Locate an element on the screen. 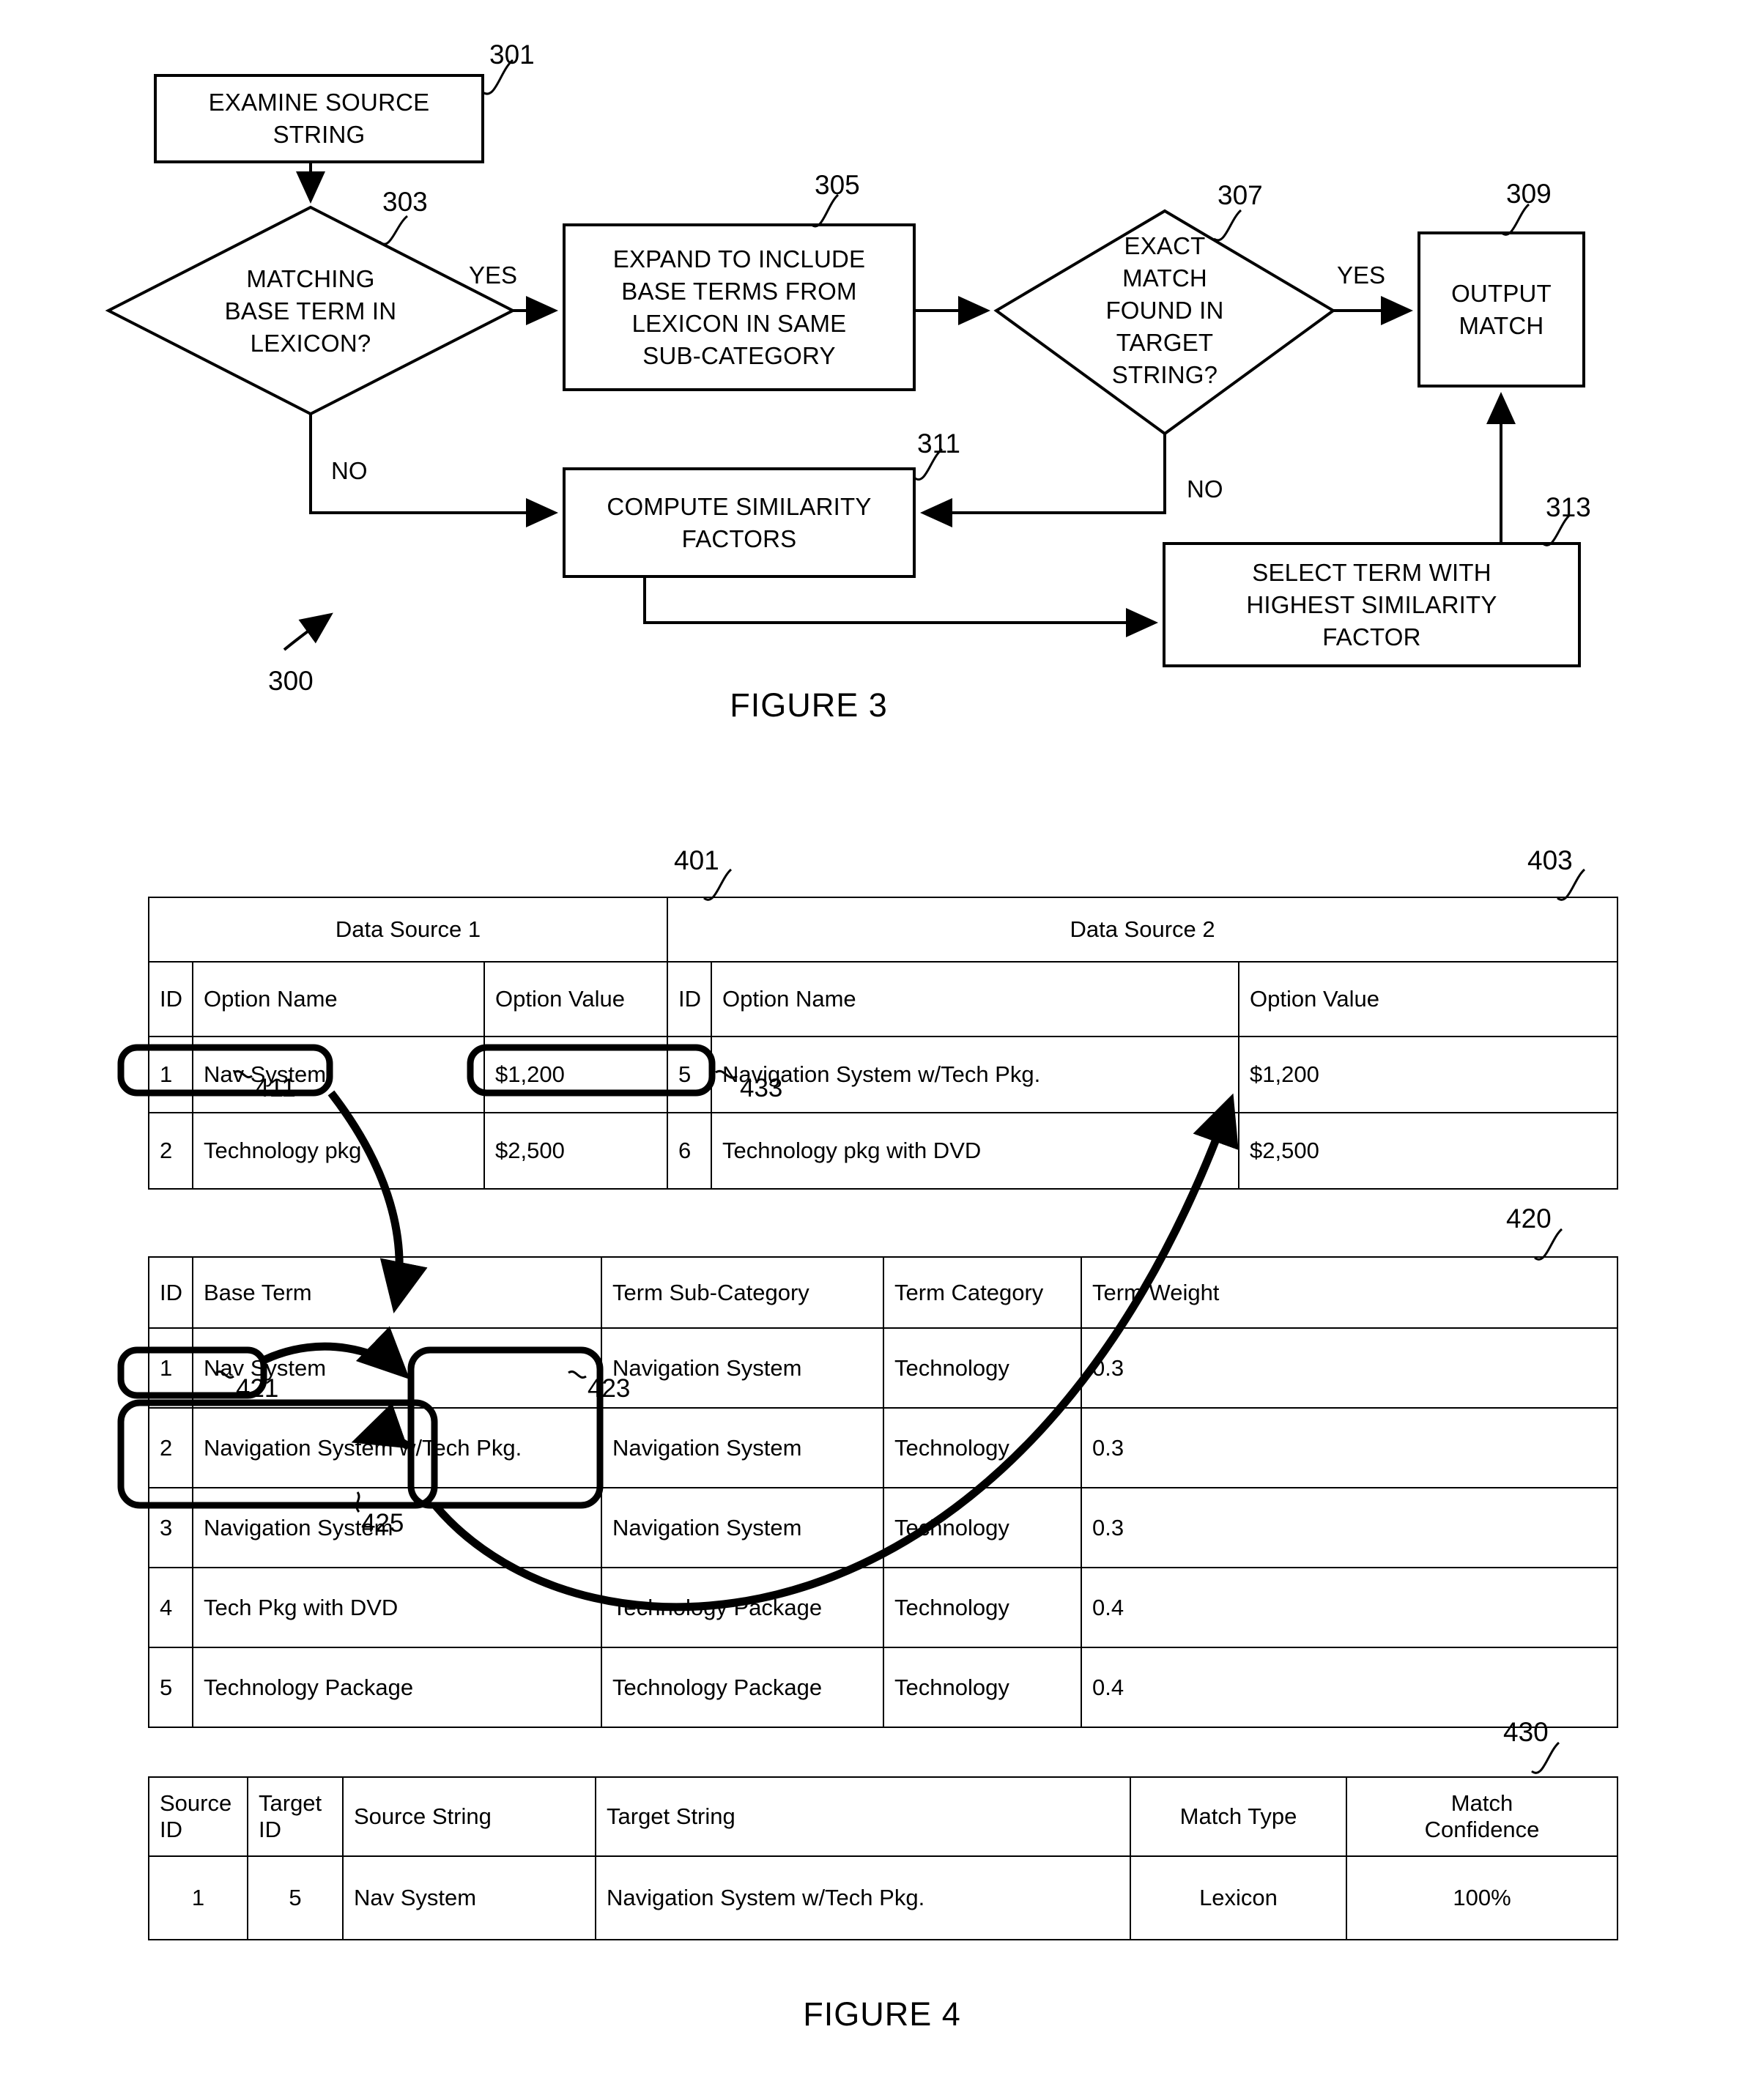  col-header-source-string: Source String is located at coordinates (469, 1817).